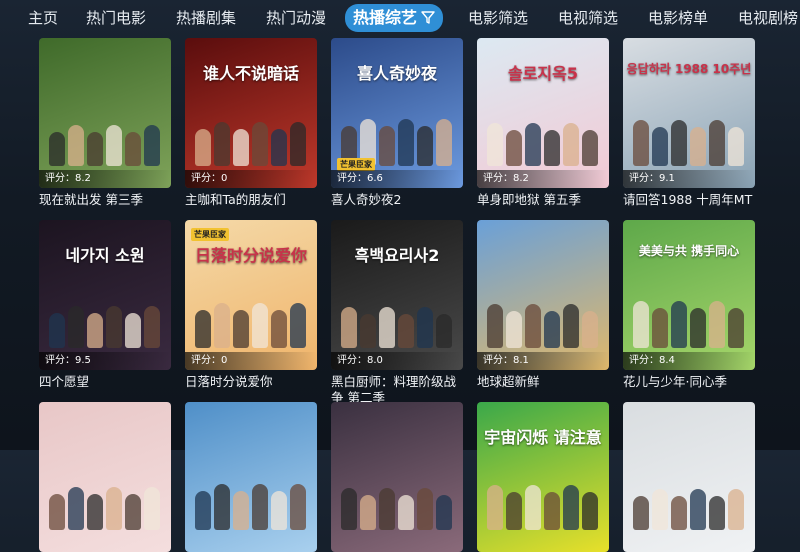 Image resolution: width=800 pixels, height=552 pixels. I want to click on show-title: 日落时分说爱你, so click(229, 381).